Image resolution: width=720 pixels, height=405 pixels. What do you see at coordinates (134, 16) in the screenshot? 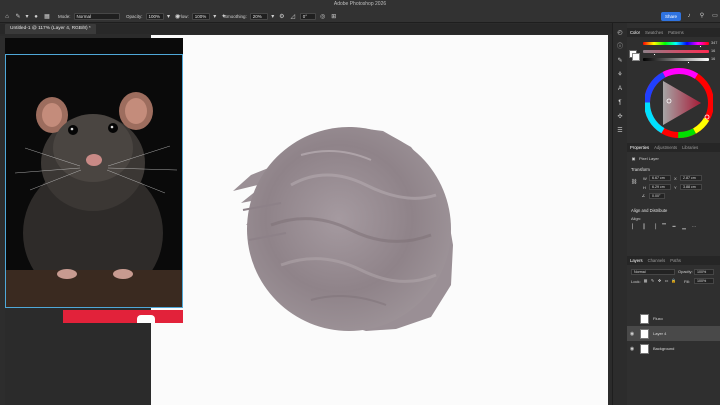
I see `opacity-label: Opacity:` at bounding box center [134, 16].